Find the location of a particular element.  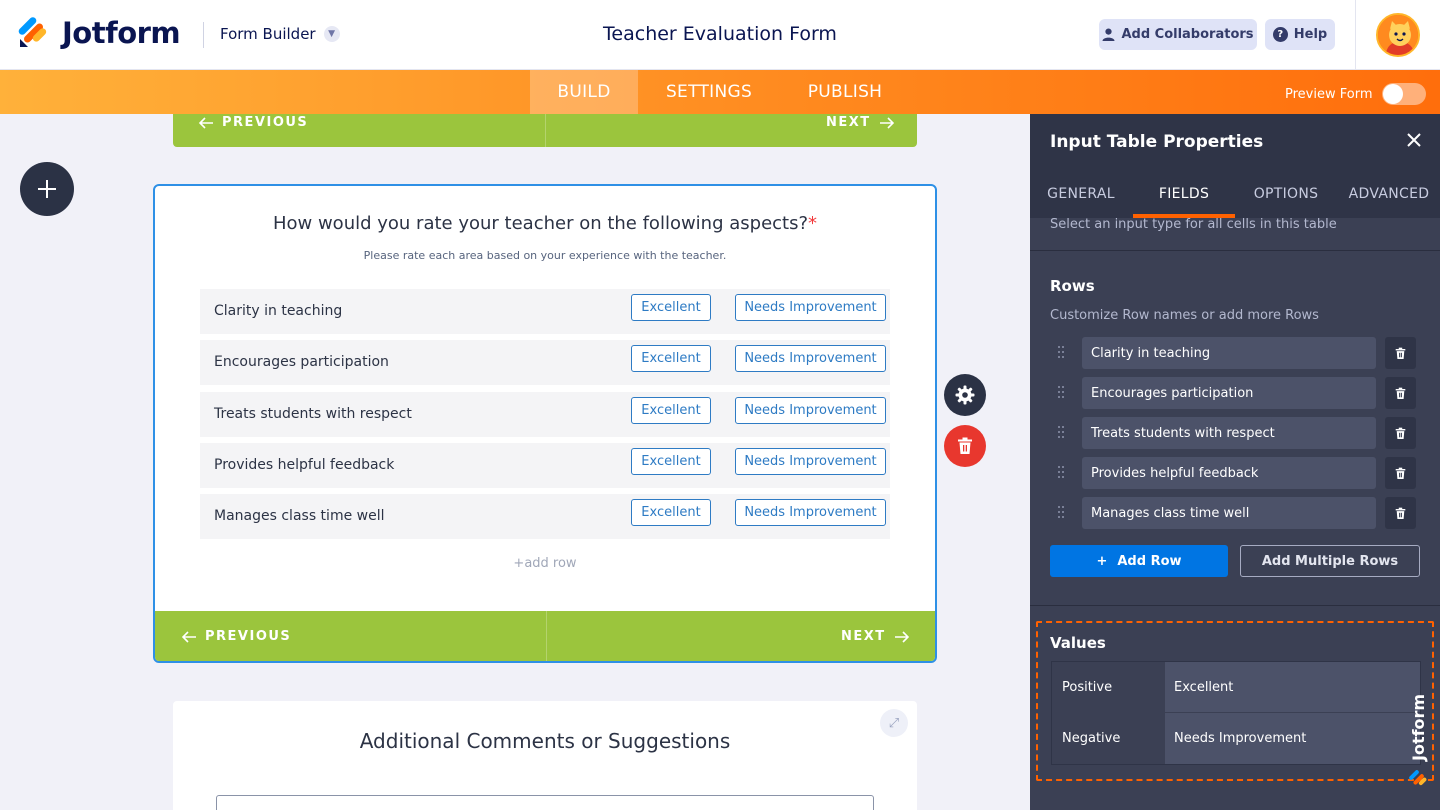

comments-textarea is located at coordinates (545, 802).